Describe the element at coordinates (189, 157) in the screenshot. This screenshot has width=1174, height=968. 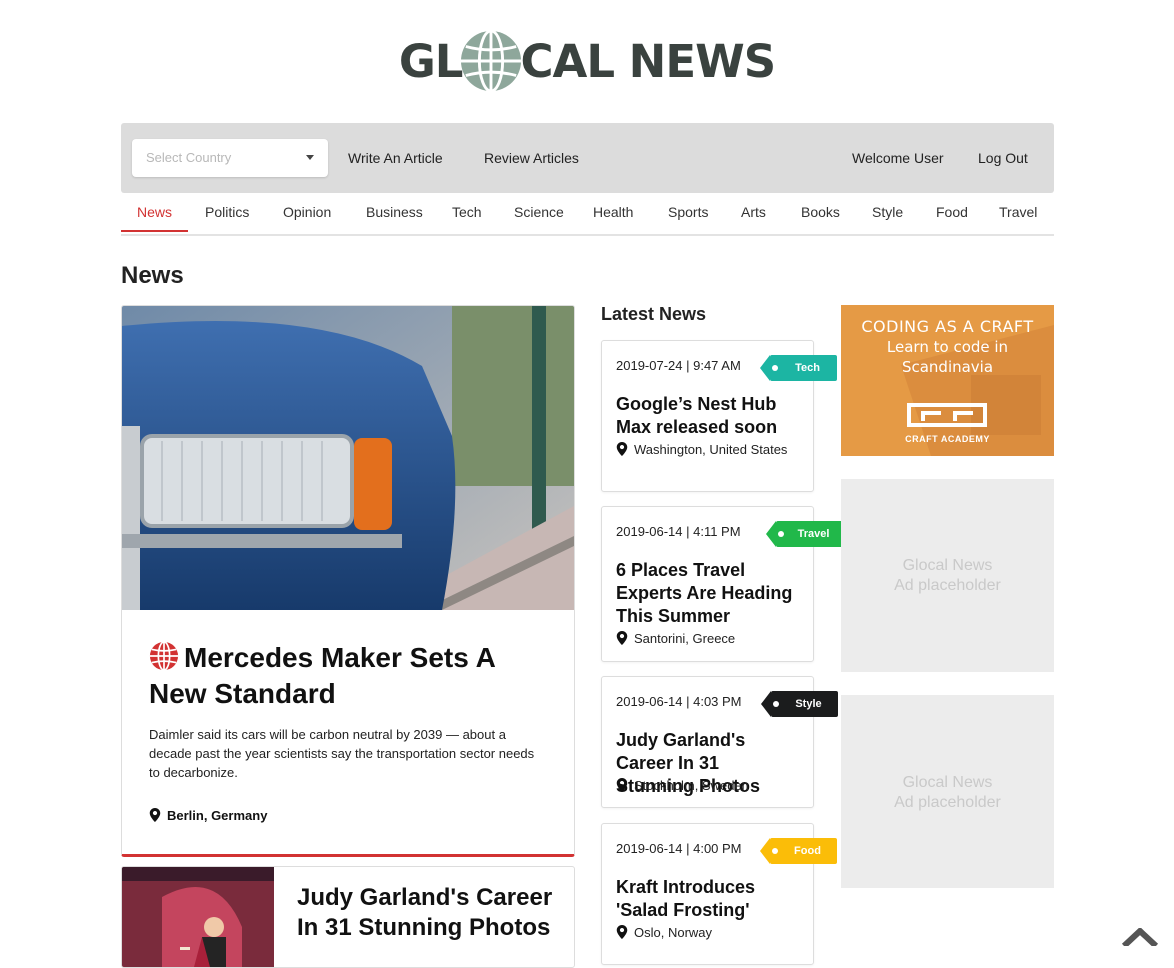
I see `country-select-placeholder: Select Country` at that location.